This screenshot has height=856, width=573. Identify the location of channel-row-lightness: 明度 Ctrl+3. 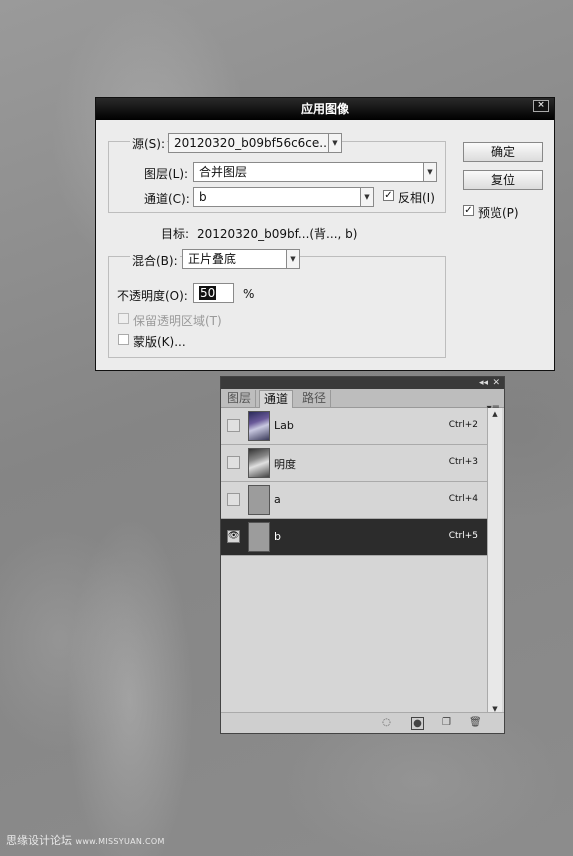
(354, 463).